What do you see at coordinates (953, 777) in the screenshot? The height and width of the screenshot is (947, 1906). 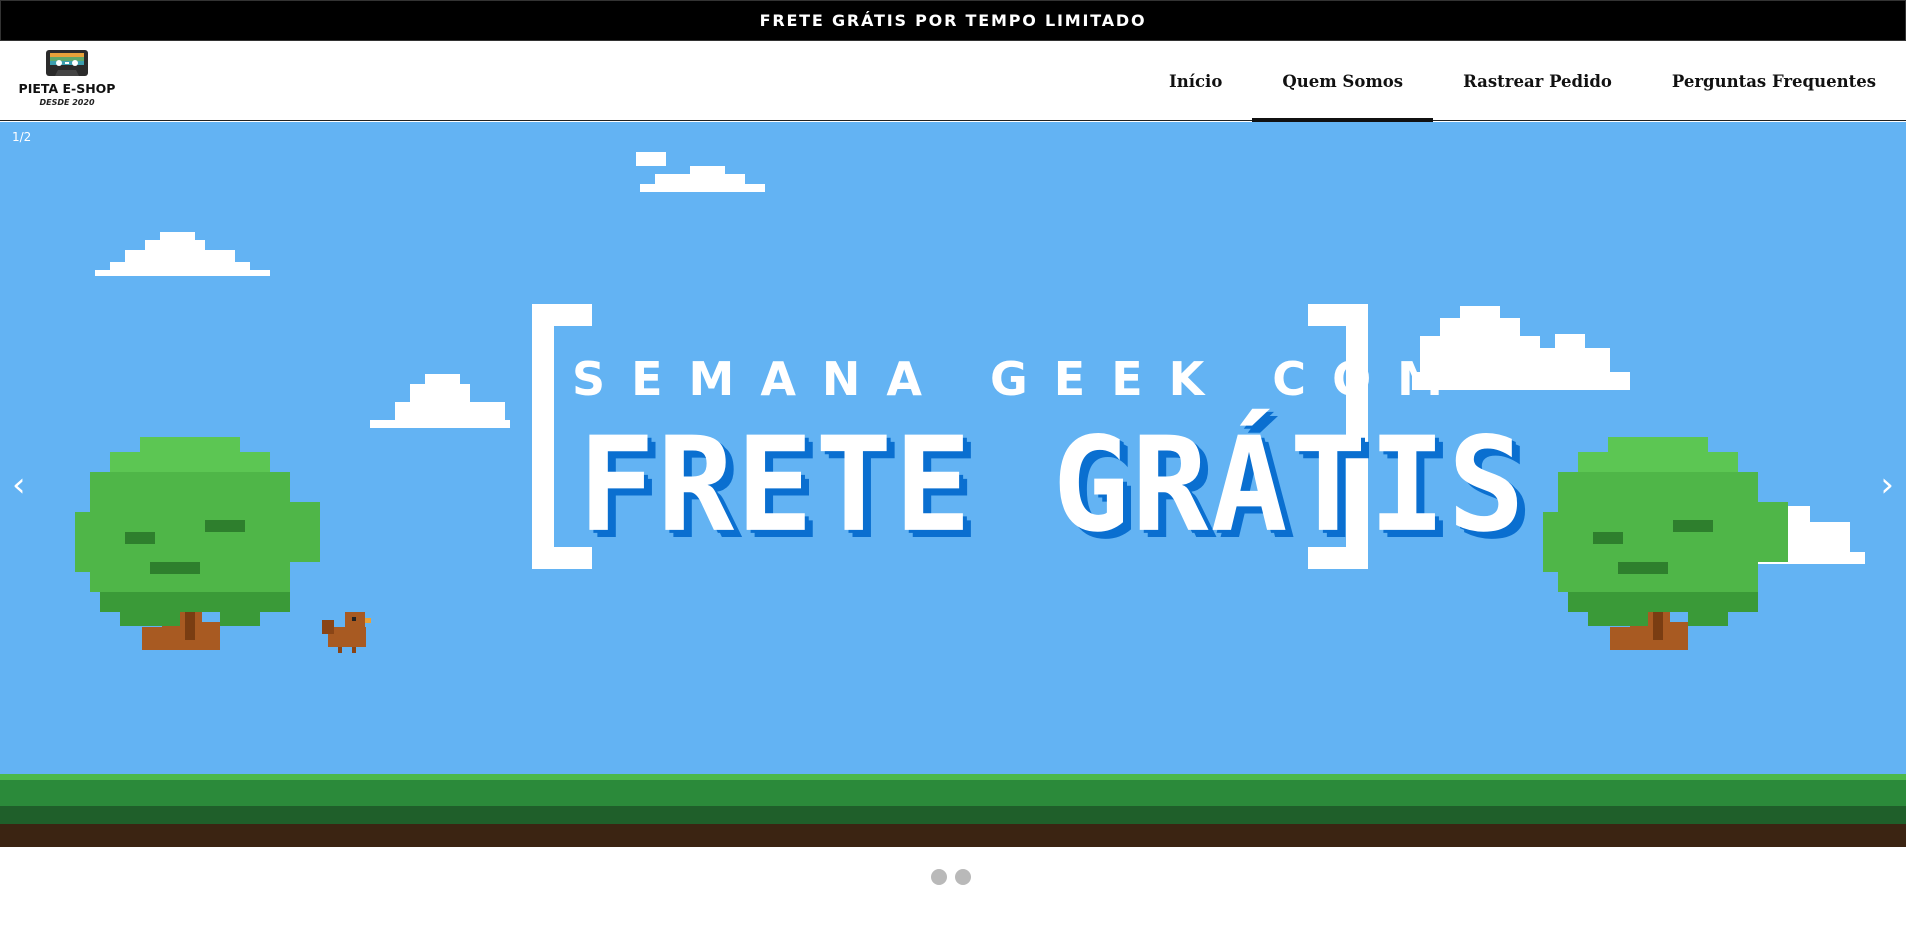 I see `grass-top` at bounding box center [953, 777].